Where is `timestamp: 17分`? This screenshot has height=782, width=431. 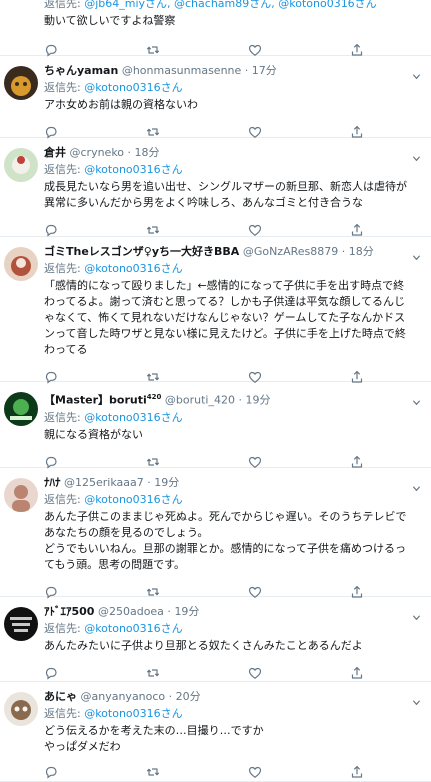 timestamp: 17分 is located at coordinates (264, 70).